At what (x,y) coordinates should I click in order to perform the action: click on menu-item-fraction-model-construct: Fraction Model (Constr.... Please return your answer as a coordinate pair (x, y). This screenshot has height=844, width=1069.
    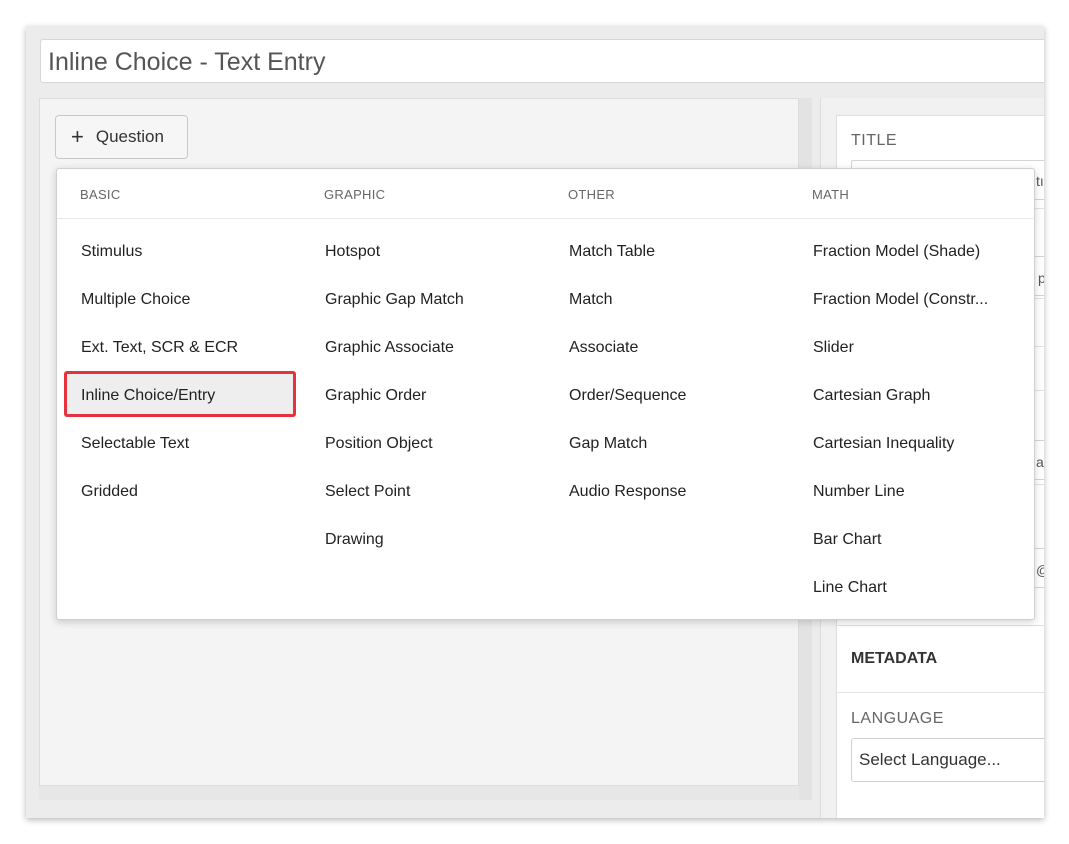
    Looking at the image, I should click on (900, 300).